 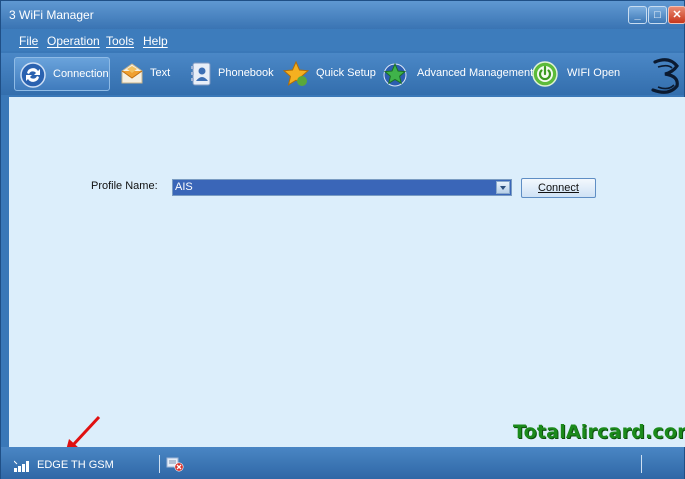 I want to click on connect-button: Connect, so click(x=558, y=188).